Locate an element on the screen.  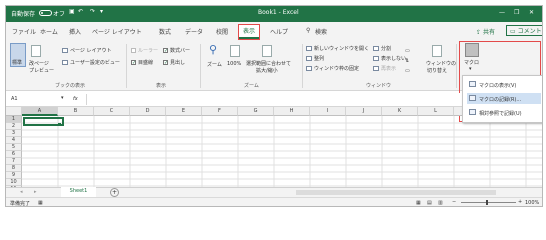
name-box-dropdown-icon: ▾ is located at coordinates (62, 98).